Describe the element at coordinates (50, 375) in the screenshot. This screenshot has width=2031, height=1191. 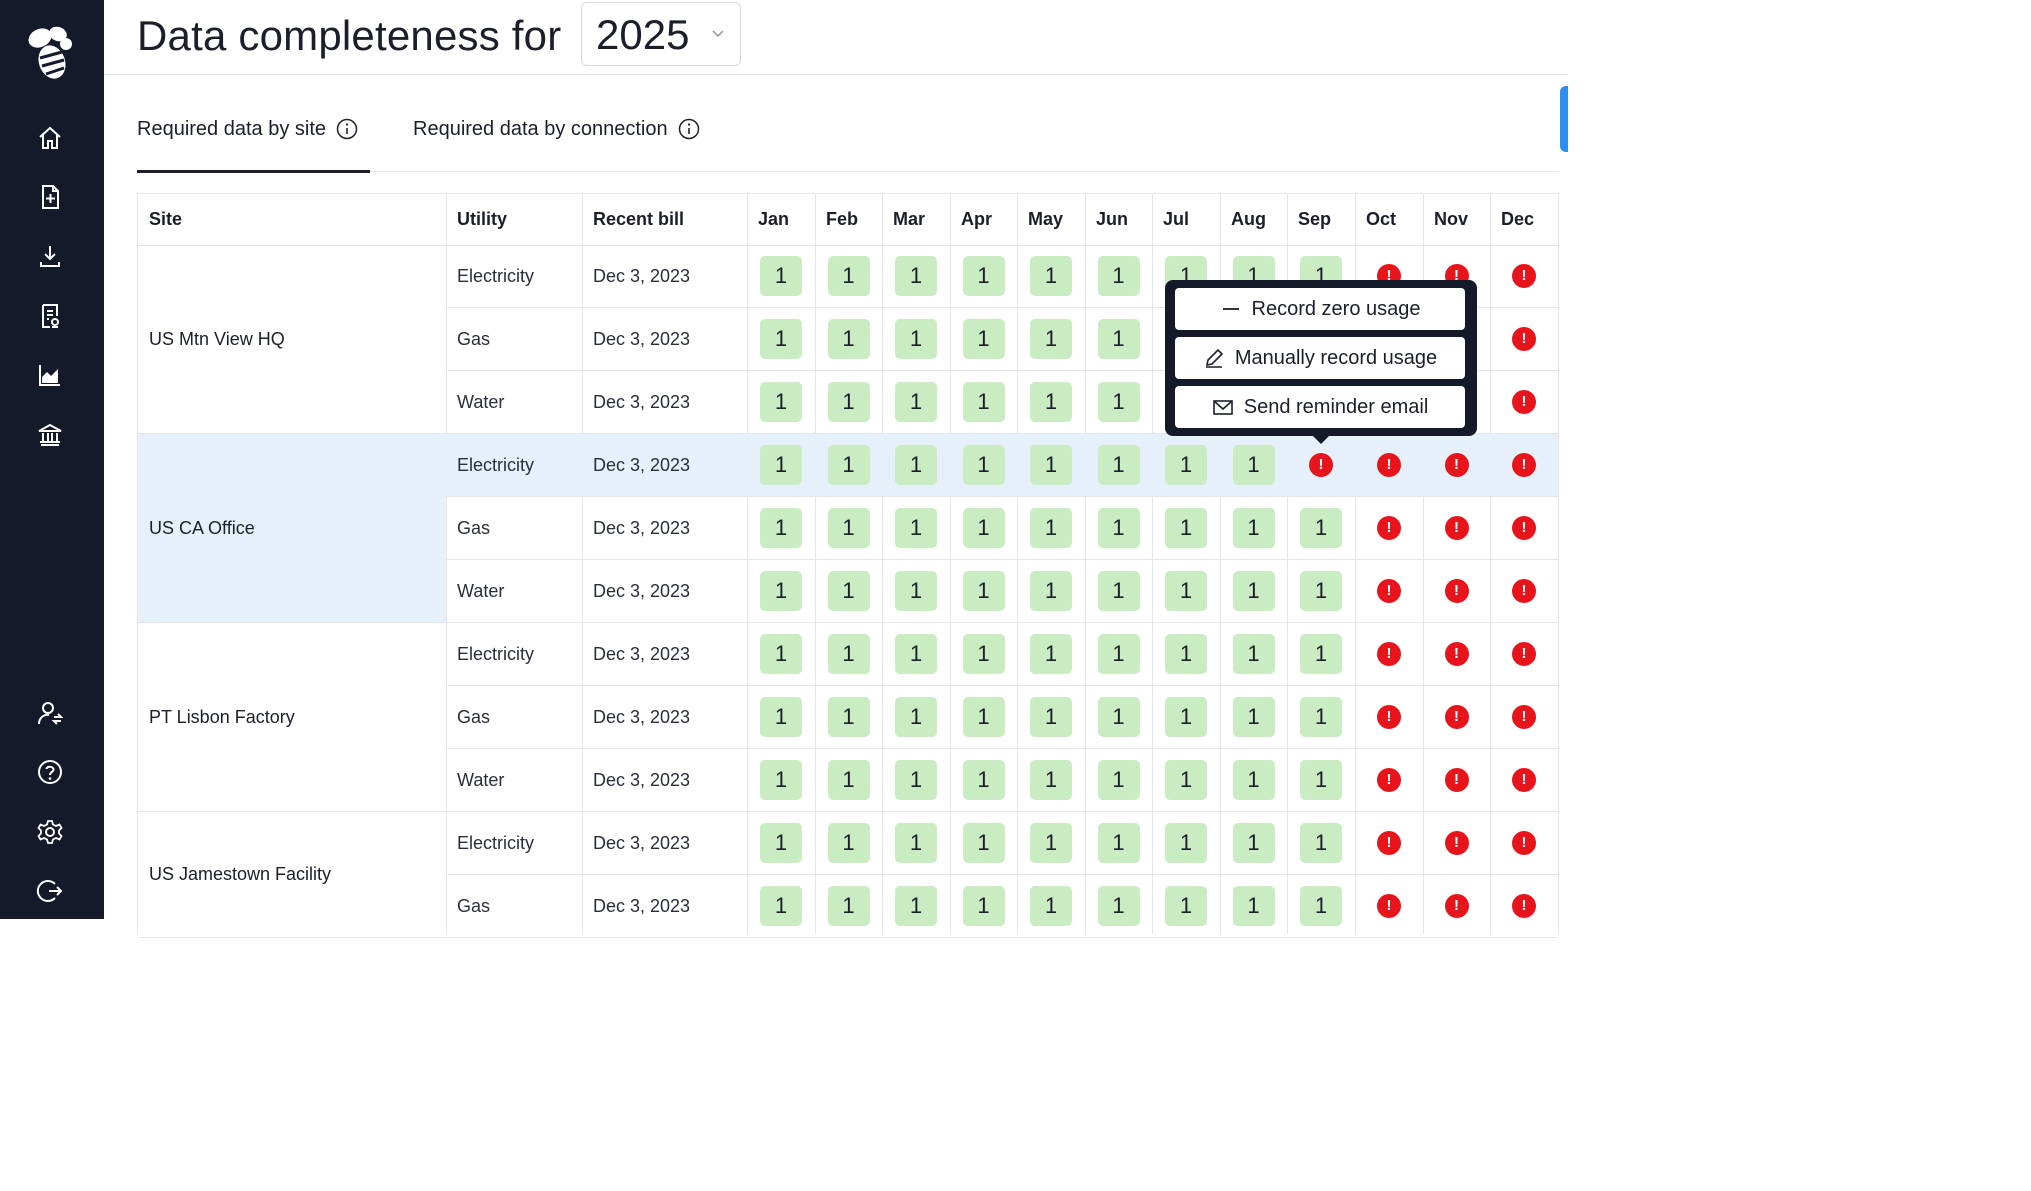
I see `chart-icon` at that location.